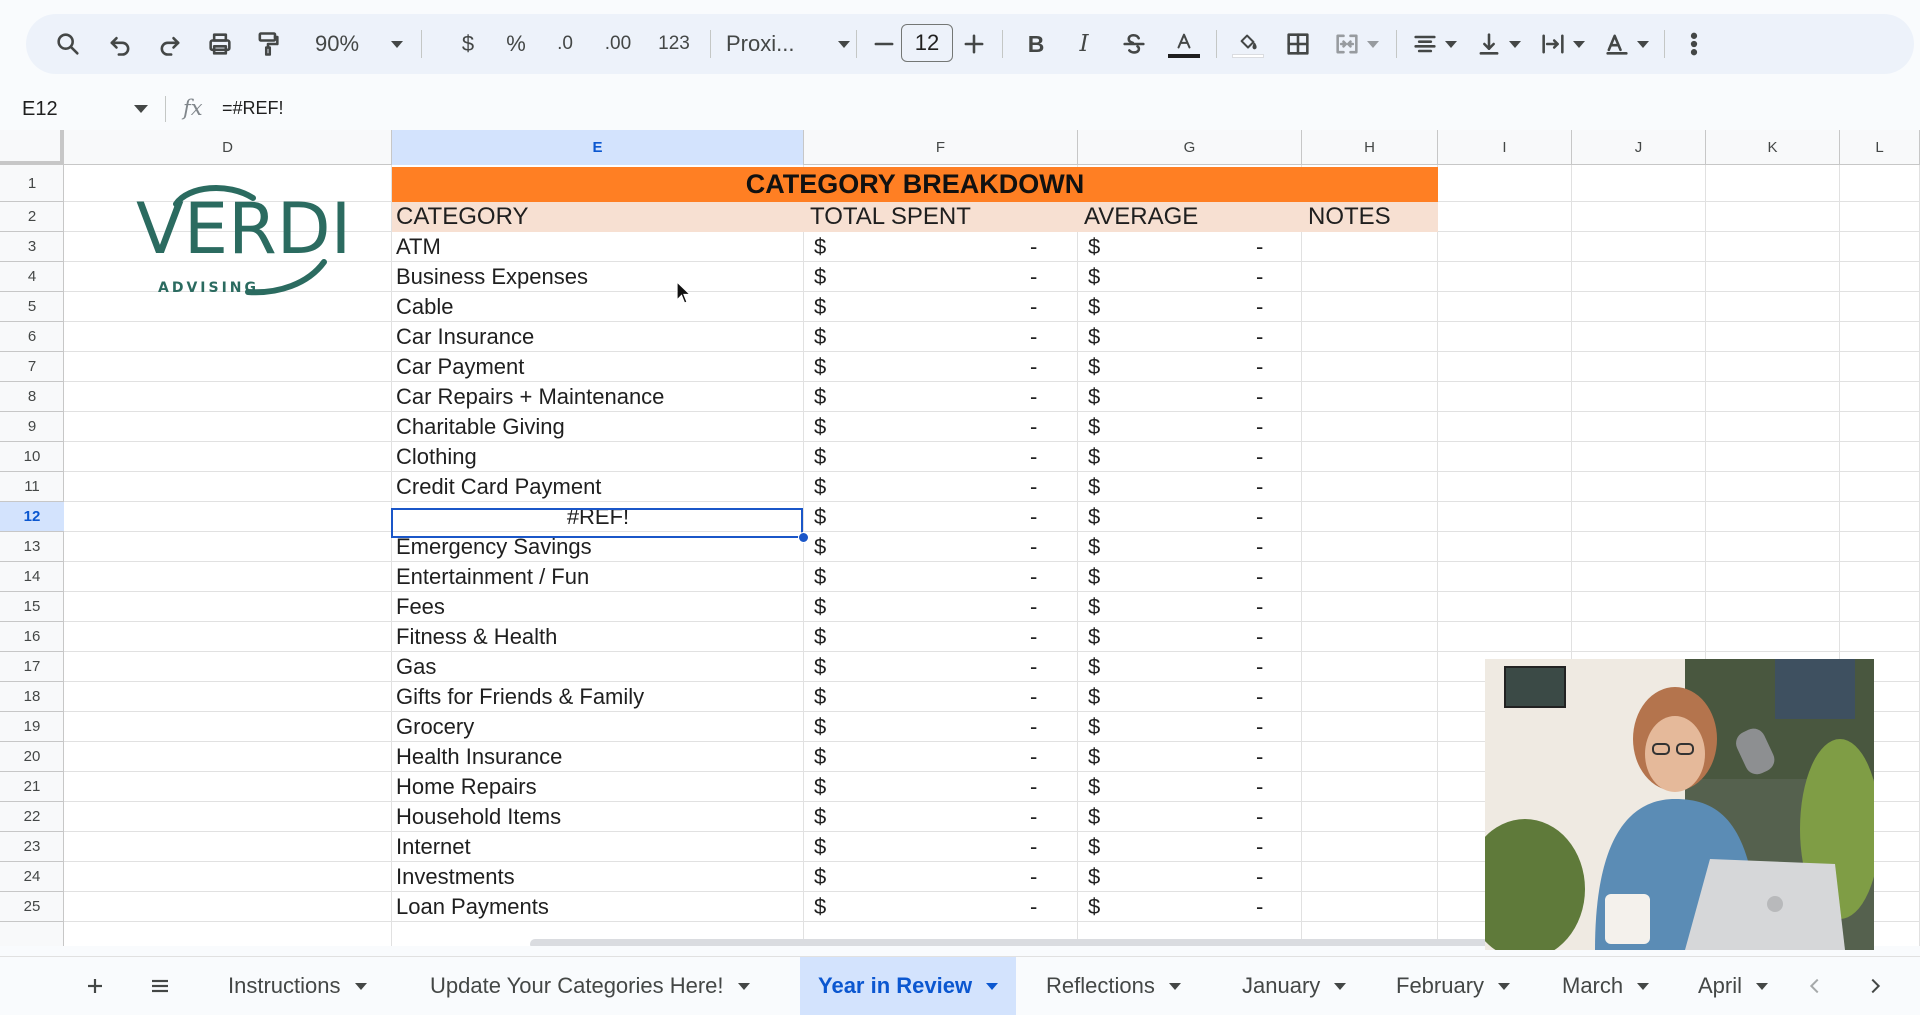 The height and width of the screenshot is (1015, 1920). Describe the element at coordinates (908, 986) in the screenshot. I see `sheet-tab-year-in-review: Year in Review` at that location.